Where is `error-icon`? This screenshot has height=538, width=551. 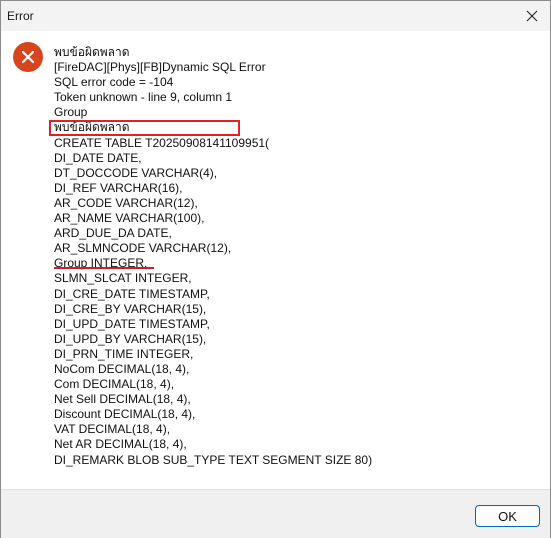
error-icon is located at coordinates (28, 57).